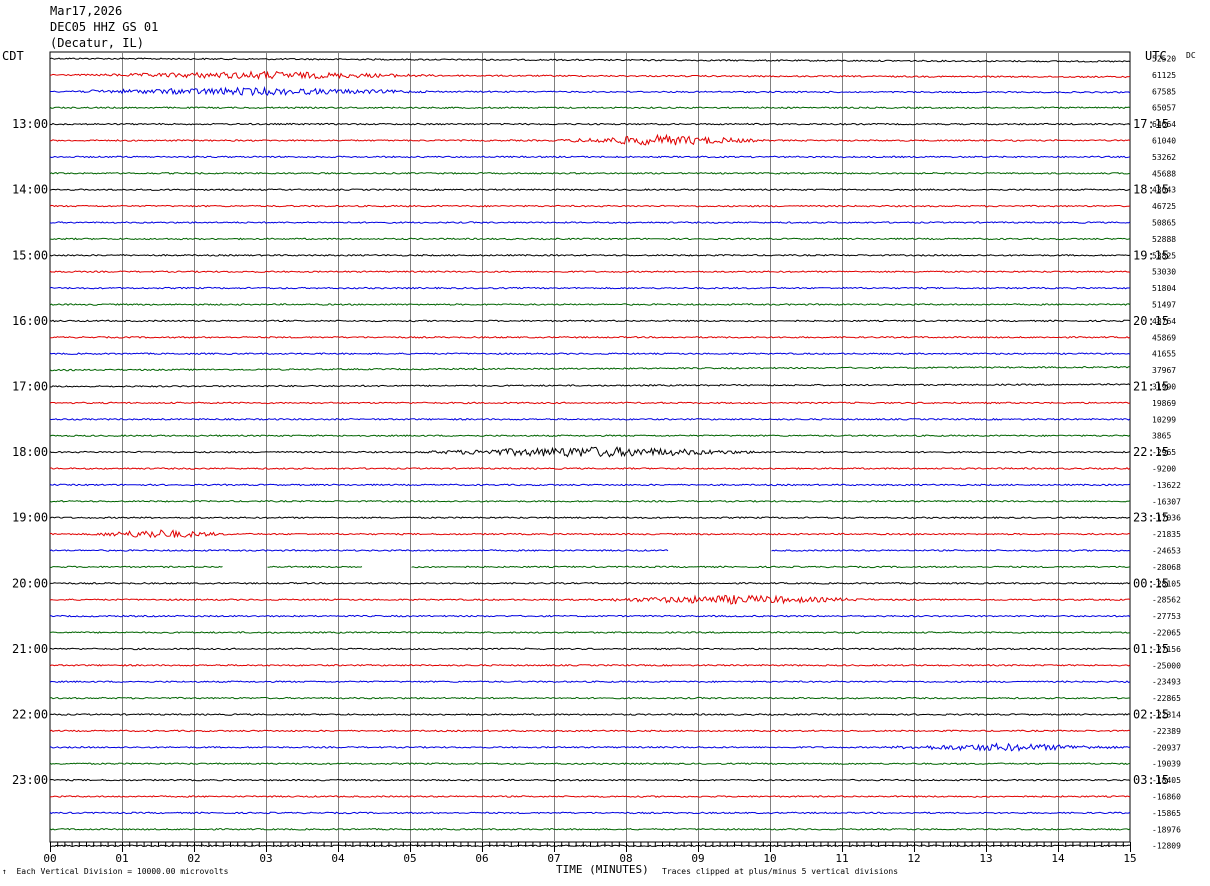 This screenshot has width=1210, height=886. I want to click on dc-offset-label: 52888, so click(1164, 239).